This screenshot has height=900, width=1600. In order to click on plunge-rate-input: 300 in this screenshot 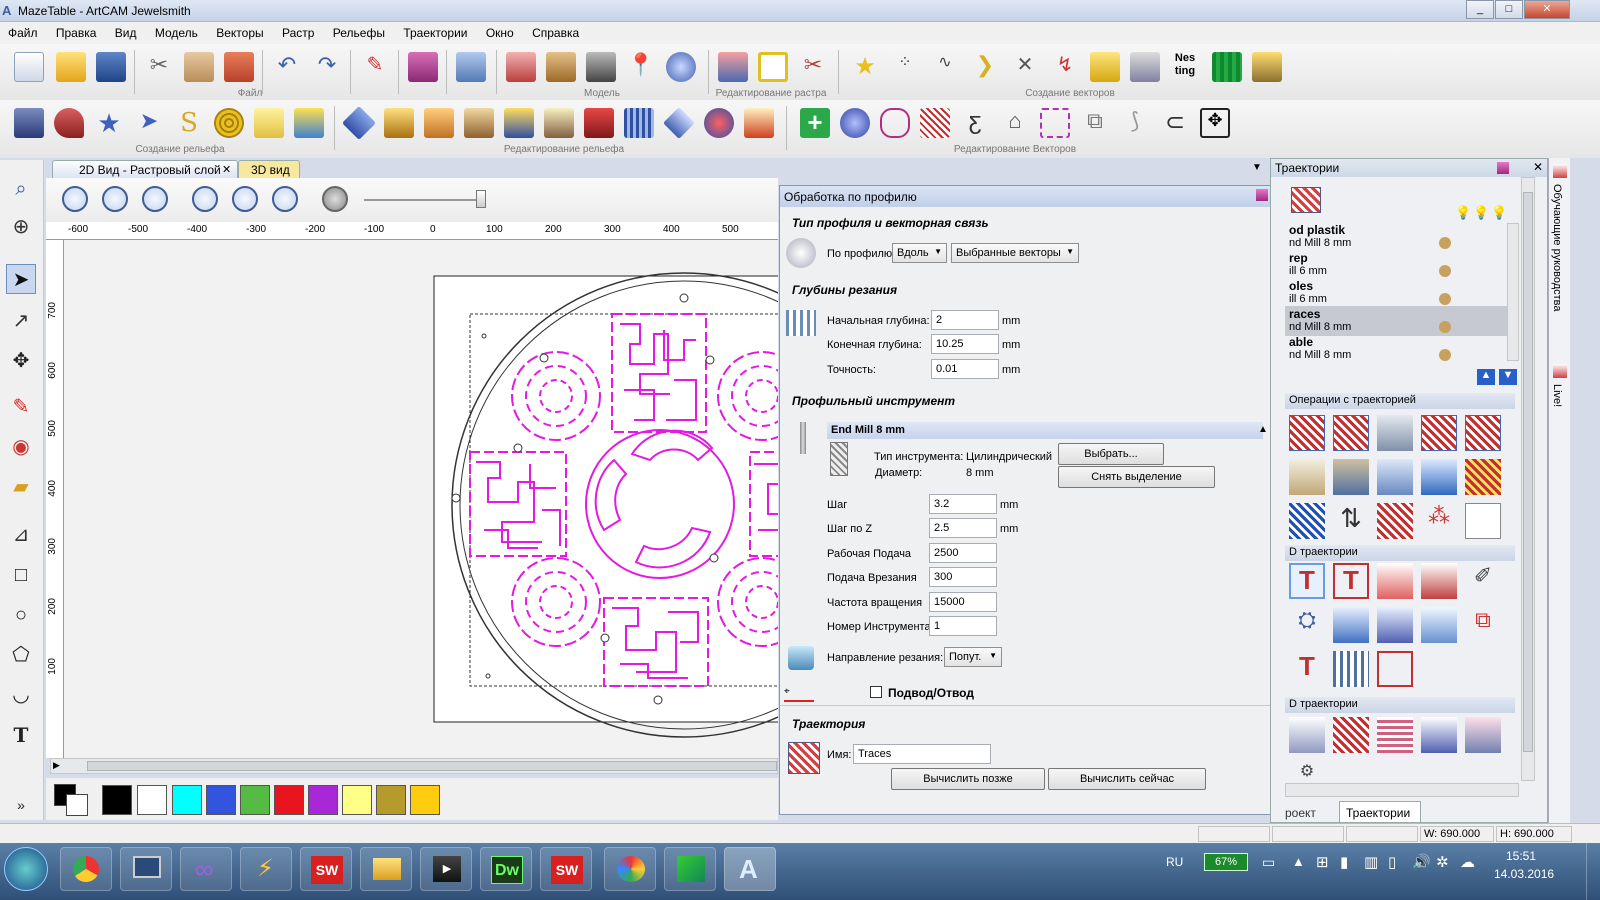, I will do `click(963, 577)`.